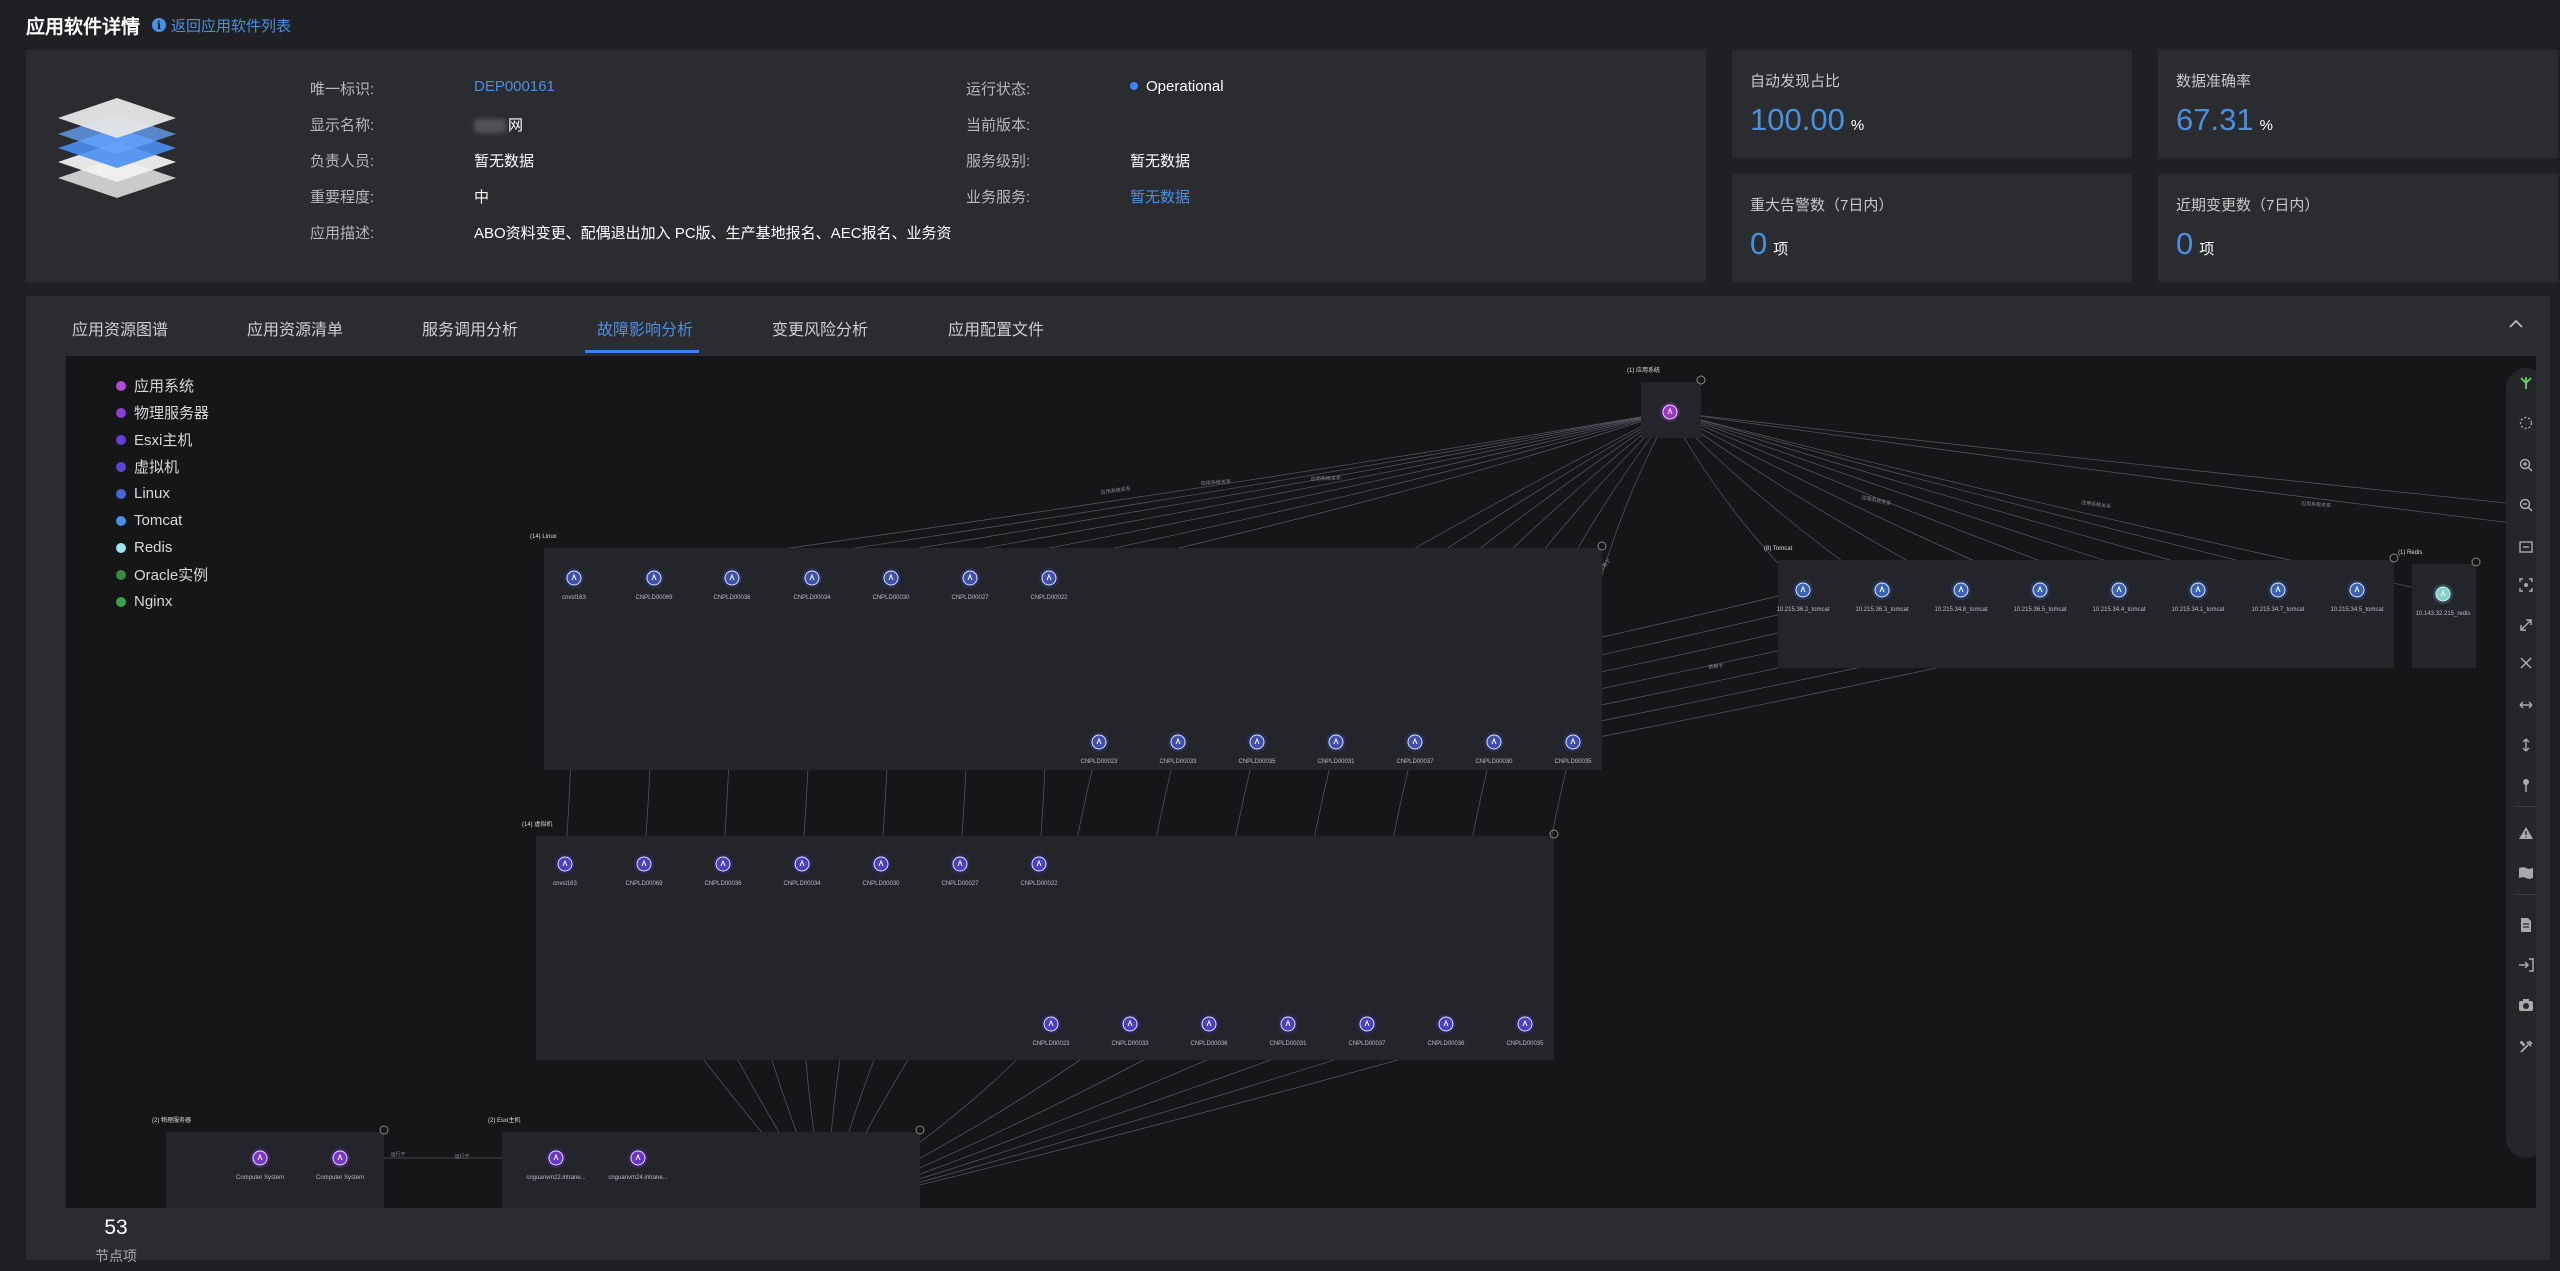 The width and height of the screenshot is (2560, 1271). What do you see at coordinates (504, 160) in the screenshot?
I see `left-value-2: 暂无数据` at bounding box center [504, 160].